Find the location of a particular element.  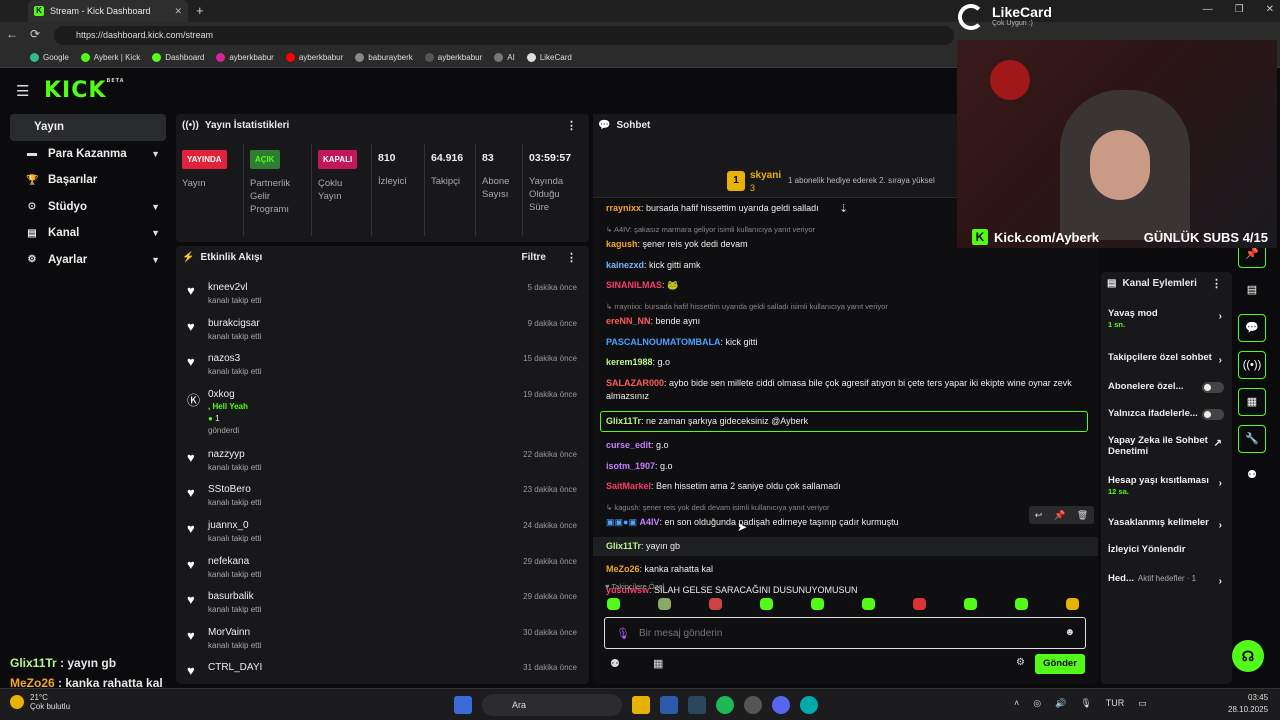

network-icon: ◎ is located at coordinates (1037, 703).